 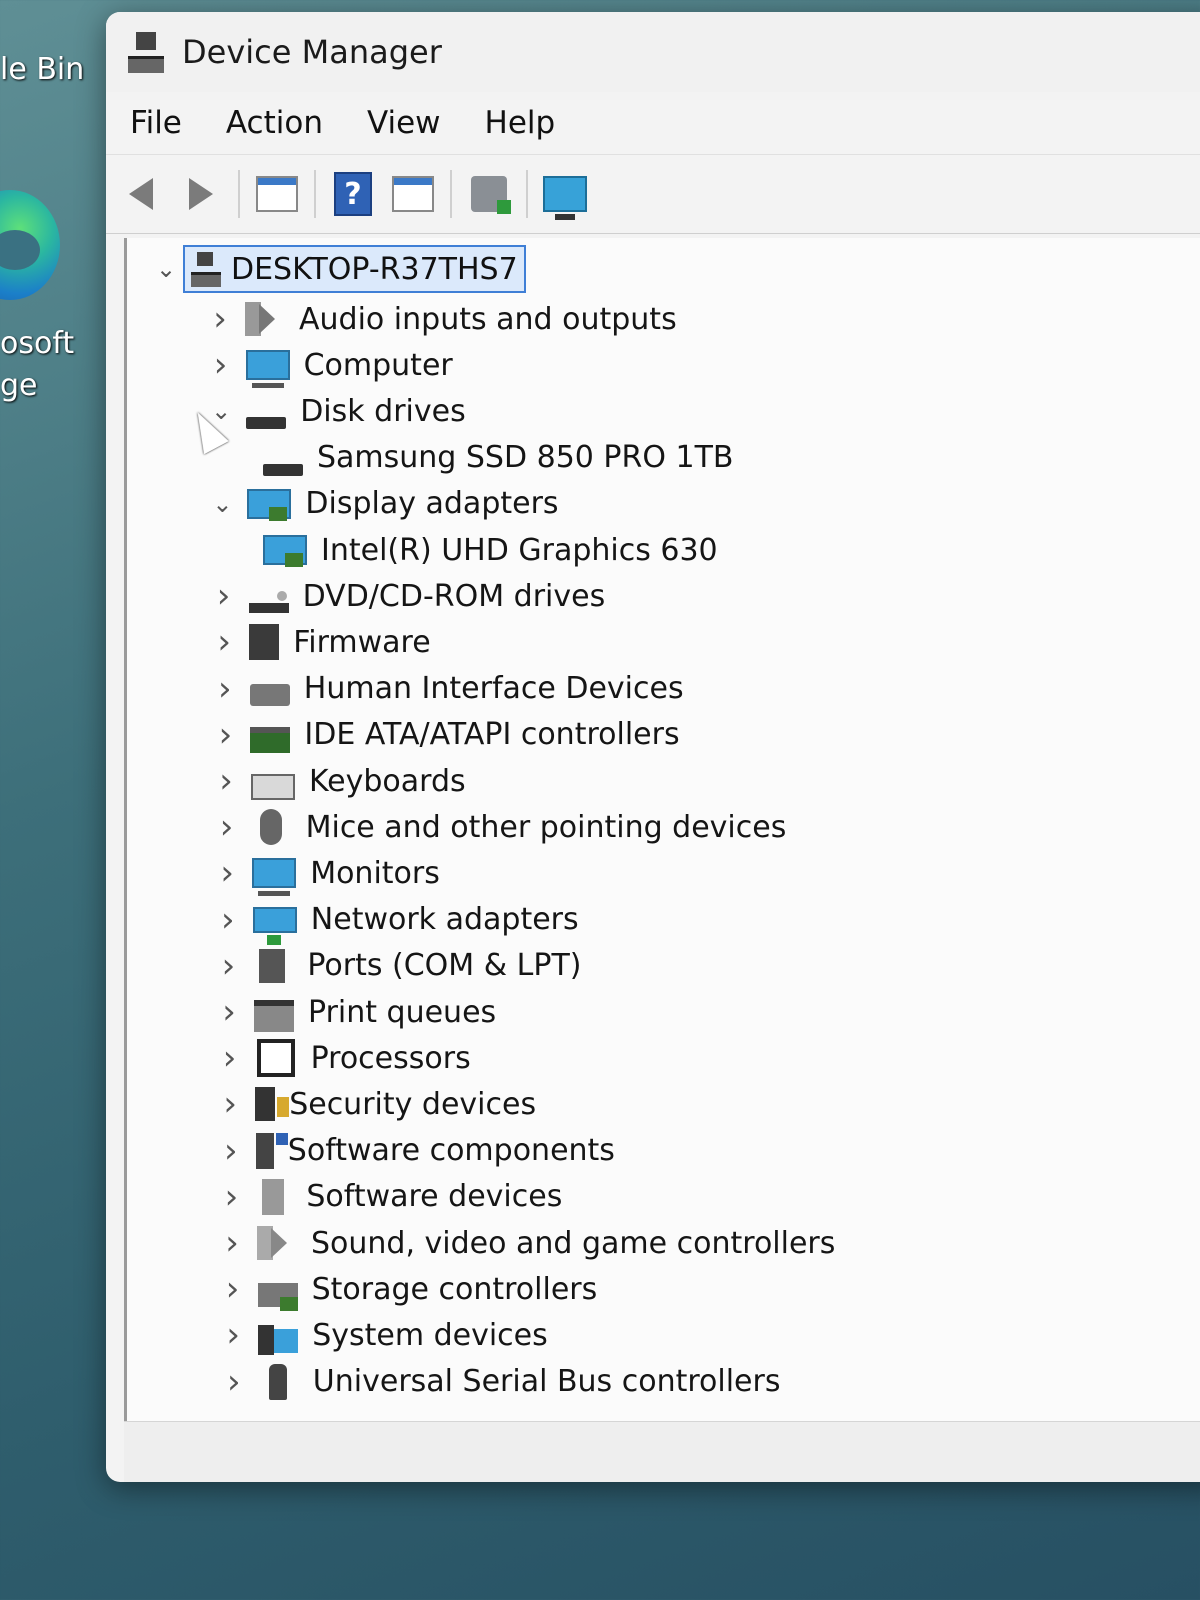 What do you see at coordinates (489, 194) in the screenshot?
I see `update-driver-button` at bounding box center [489, 194].